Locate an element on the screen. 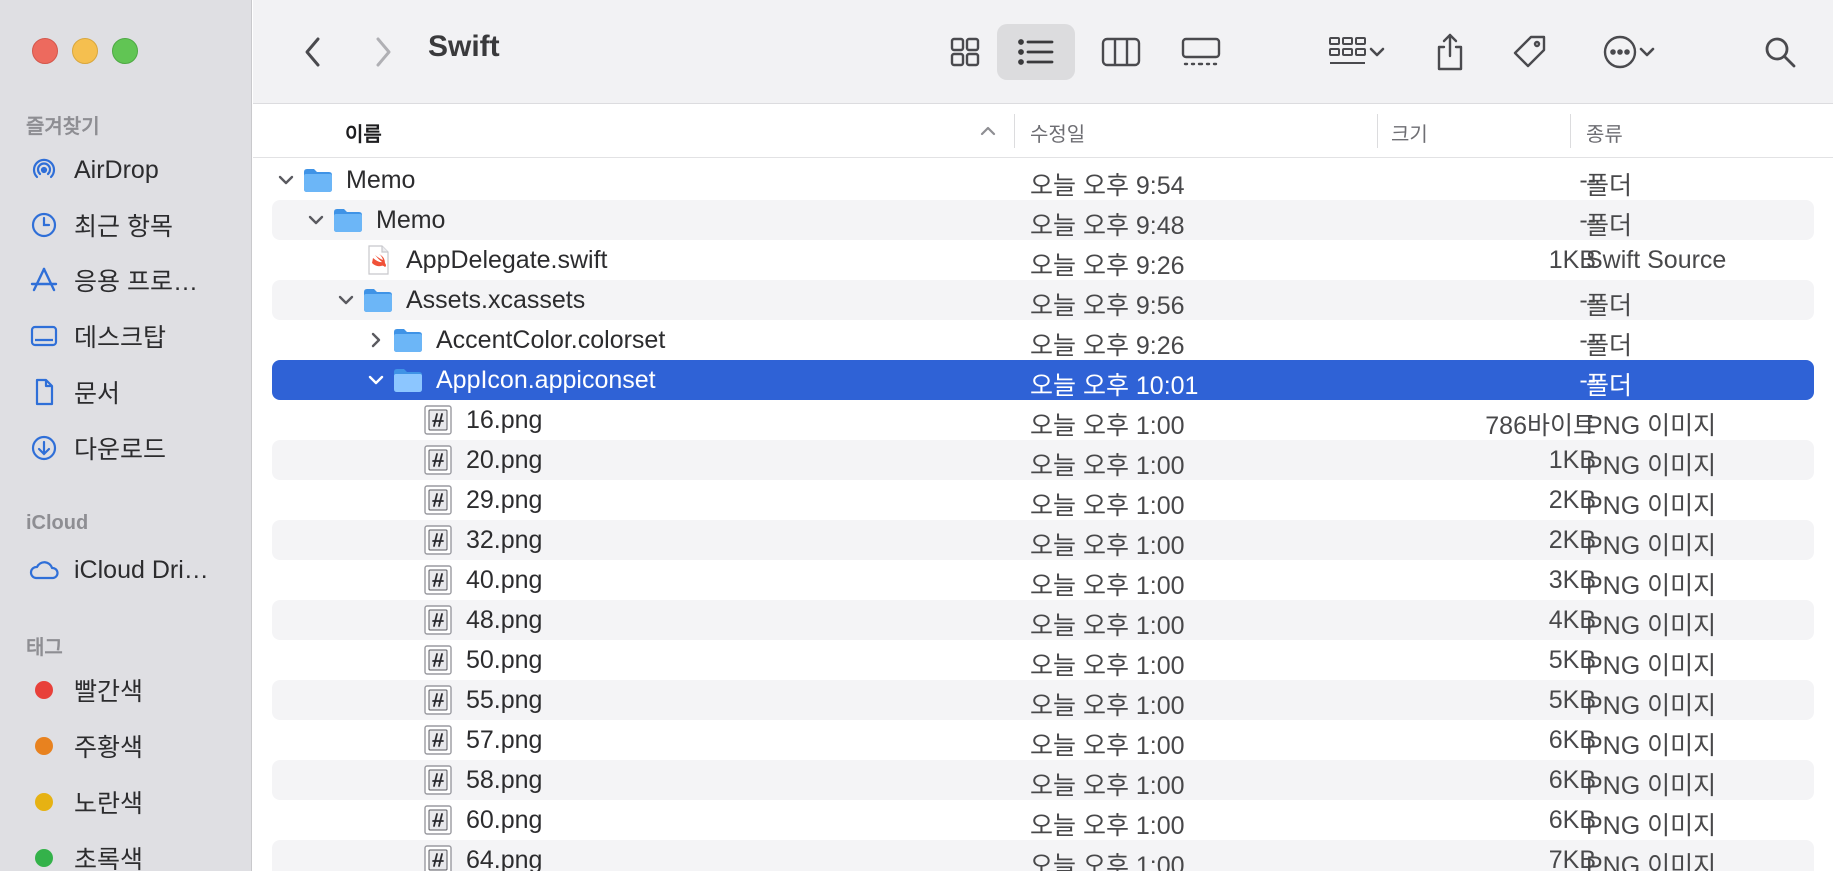  more-actions-button is located at coordinates (1629, 52).